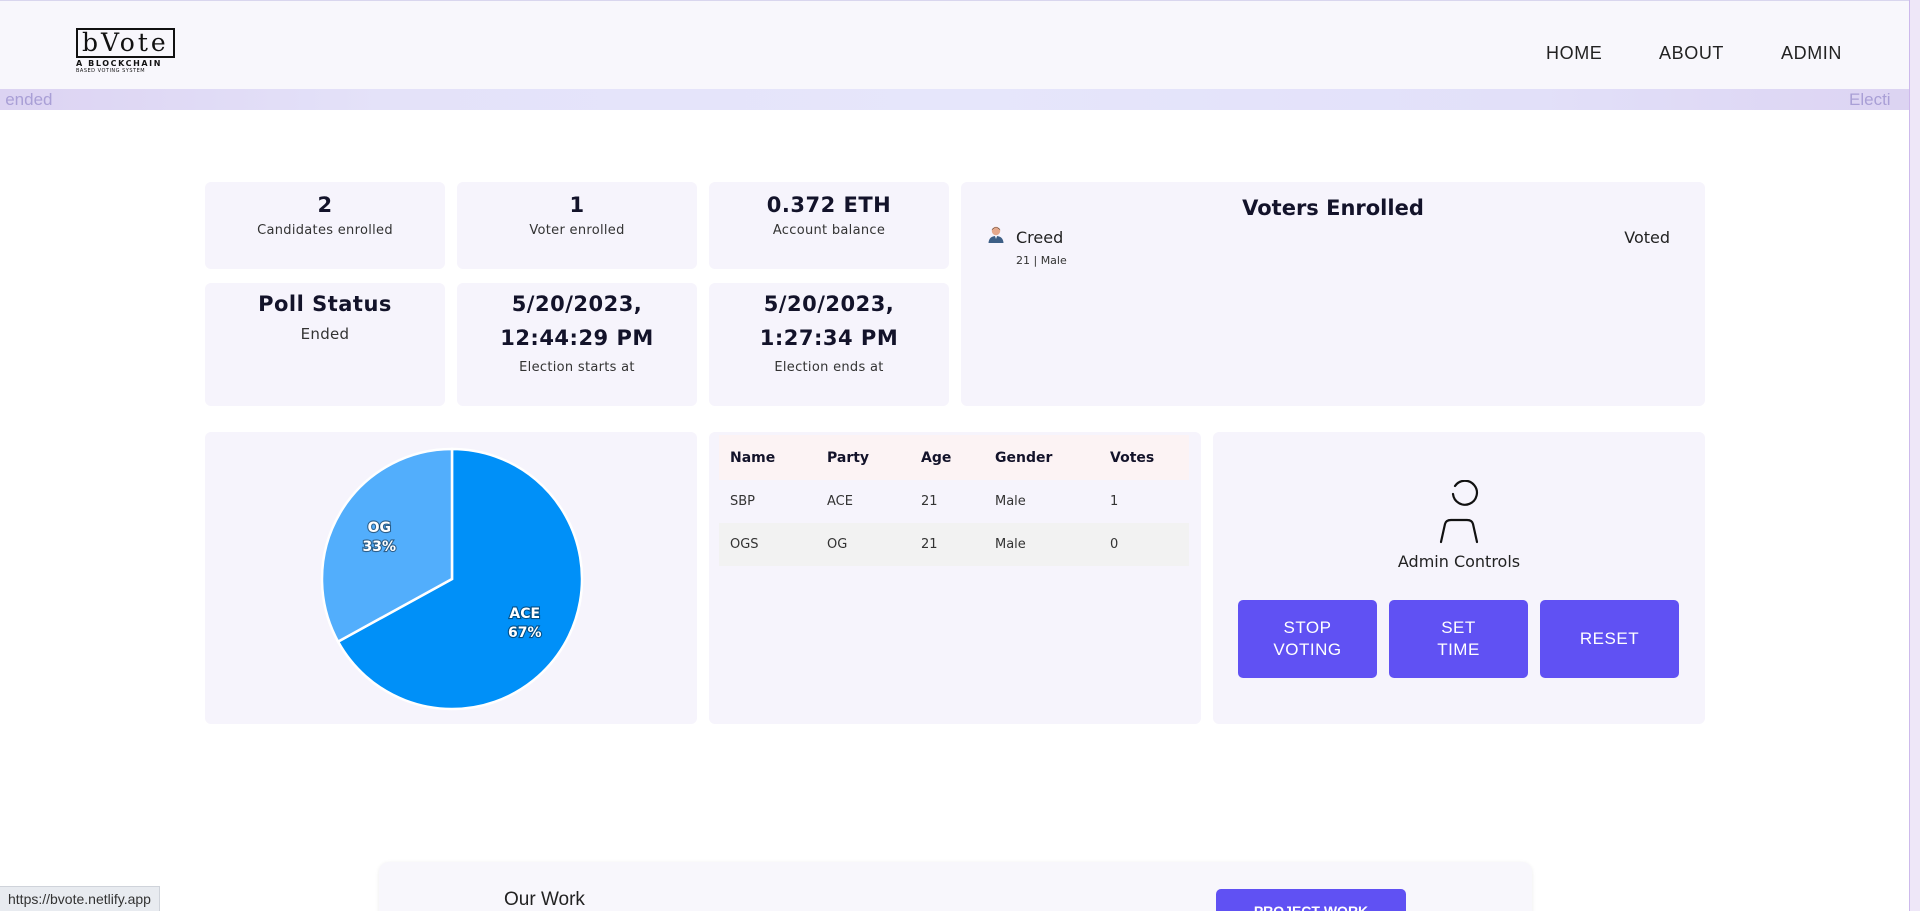 The width and height of the screenshot is (1920, 911). I want to click on marquee-text-right: Electi, so click(1870, 99).